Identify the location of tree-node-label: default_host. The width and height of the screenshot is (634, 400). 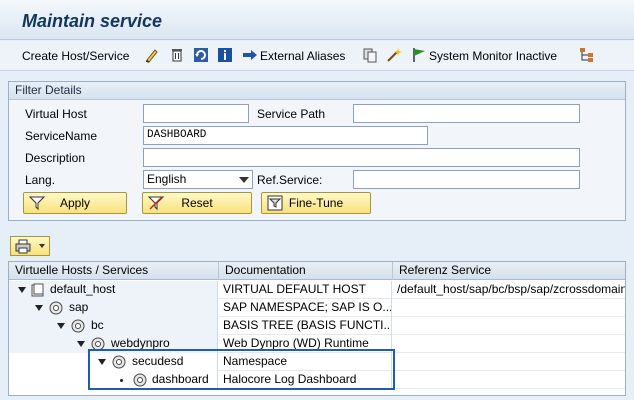
(83, 289).